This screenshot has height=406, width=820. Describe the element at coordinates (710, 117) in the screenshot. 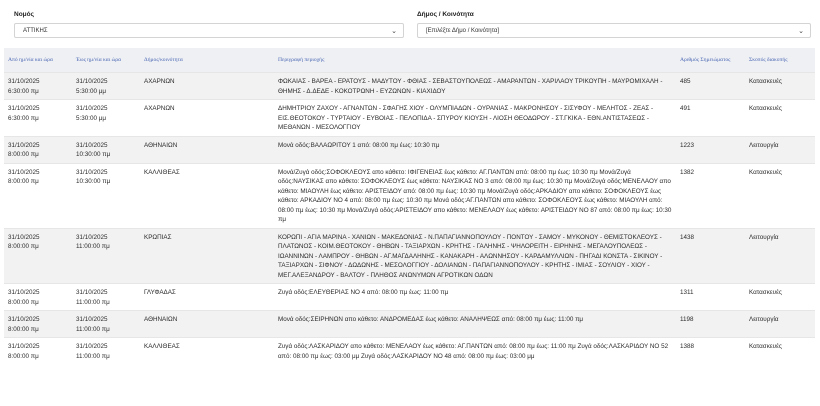

I see `notice-cell: 491` at that location.